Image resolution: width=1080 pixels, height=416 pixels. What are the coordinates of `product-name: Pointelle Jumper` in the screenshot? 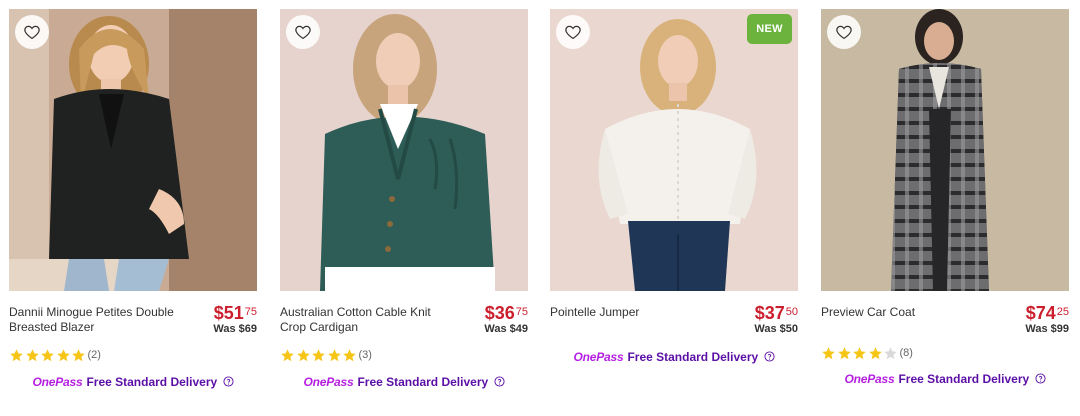 It's located at (640, 312).